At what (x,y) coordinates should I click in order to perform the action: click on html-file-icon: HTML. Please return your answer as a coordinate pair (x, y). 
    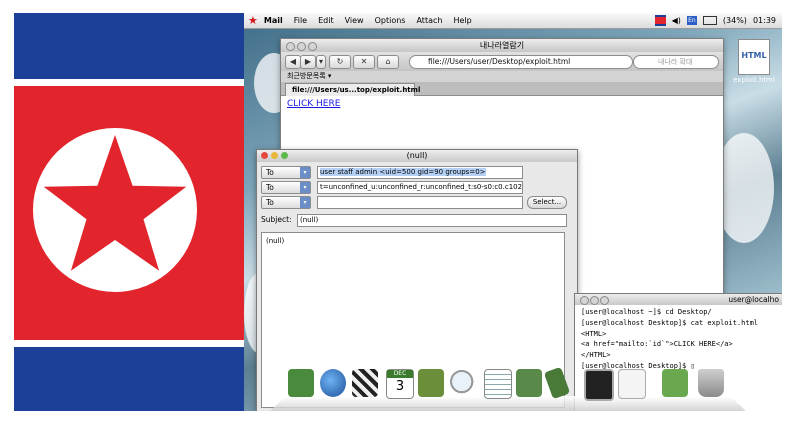
    Looking at the image, I should click on (754, 57).